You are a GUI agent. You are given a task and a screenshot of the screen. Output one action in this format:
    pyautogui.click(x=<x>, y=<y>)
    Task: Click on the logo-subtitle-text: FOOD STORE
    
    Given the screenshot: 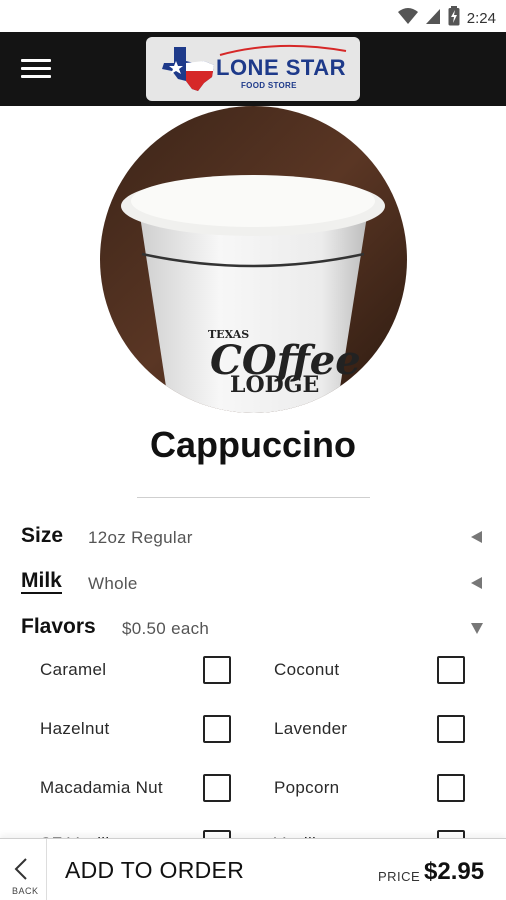 What is the action you would take?
    pyautogui.click(x=269, y=85)
    